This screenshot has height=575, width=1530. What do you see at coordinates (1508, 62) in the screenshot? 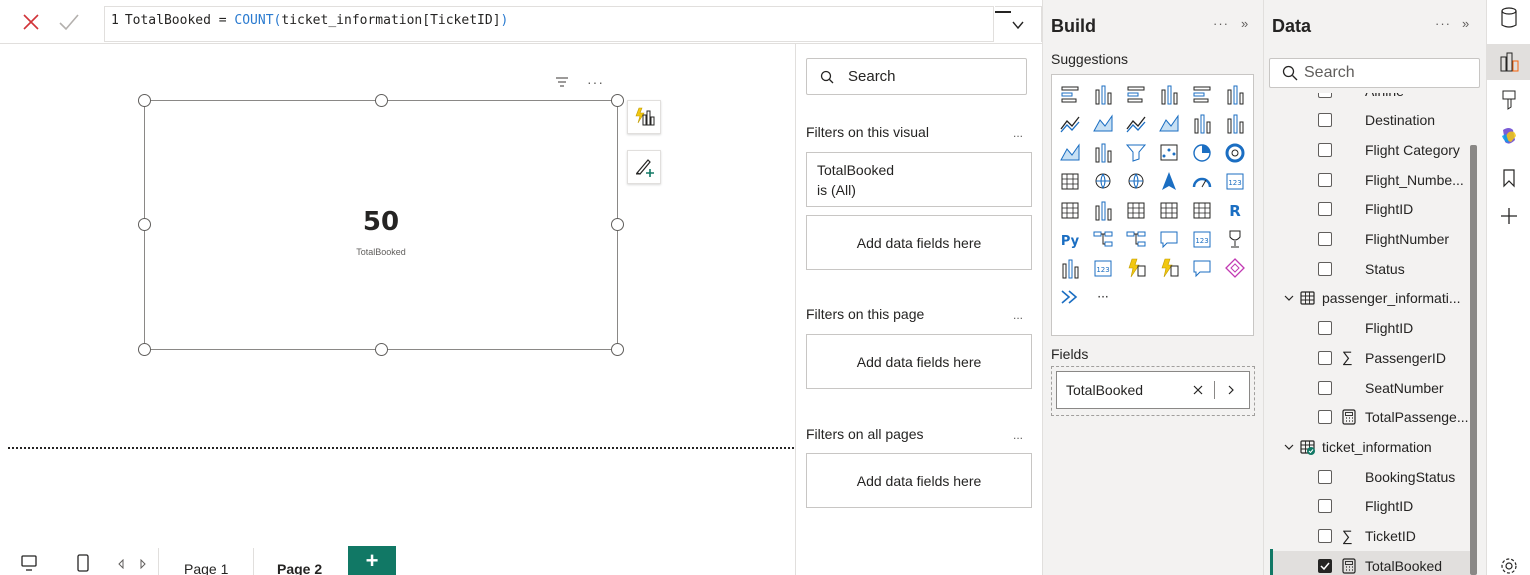
I see `build-visual-icon` at bounding box center [1508, 62].